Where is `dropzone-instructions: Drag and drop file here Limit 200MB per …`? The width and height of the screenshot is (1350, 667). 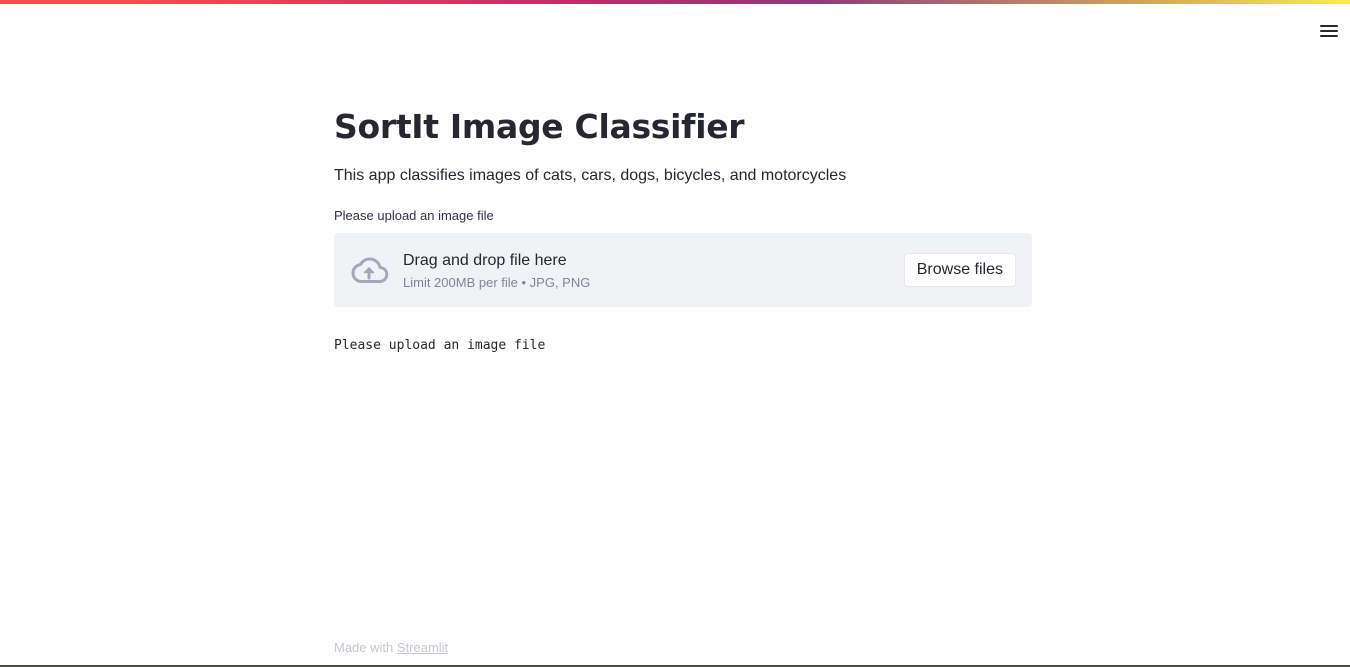 dropzone-instructions: Drag and drop file here Limit 200MB per … is located at coordinates (496, 271).